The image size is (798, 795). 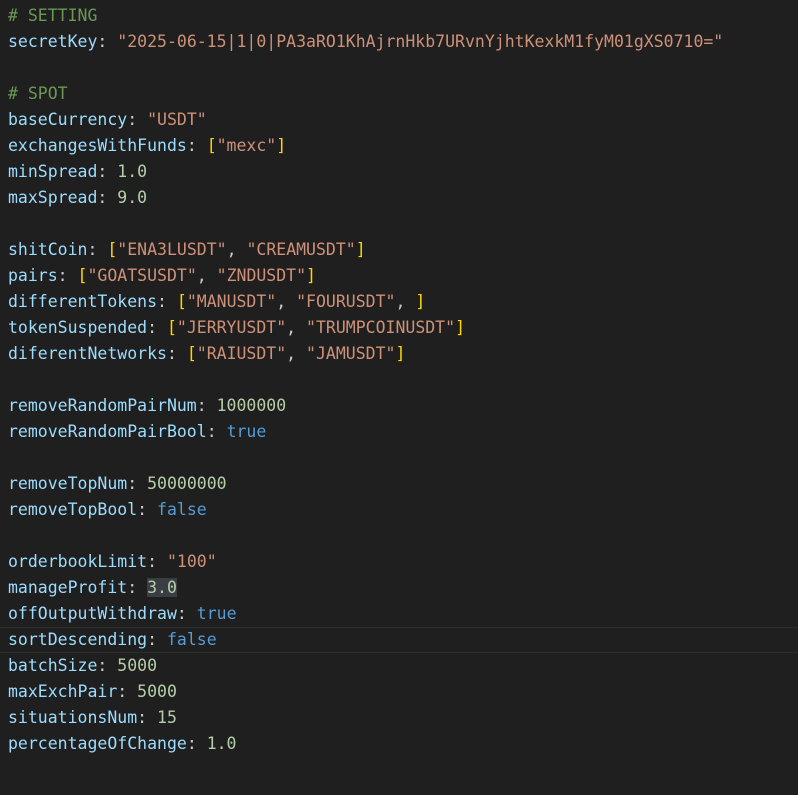 What do you see at coordinates (399, 172) in the screenshot?
I see `code-line-minSpread: minSpread: 1.0` at bounding box center [399, 172].